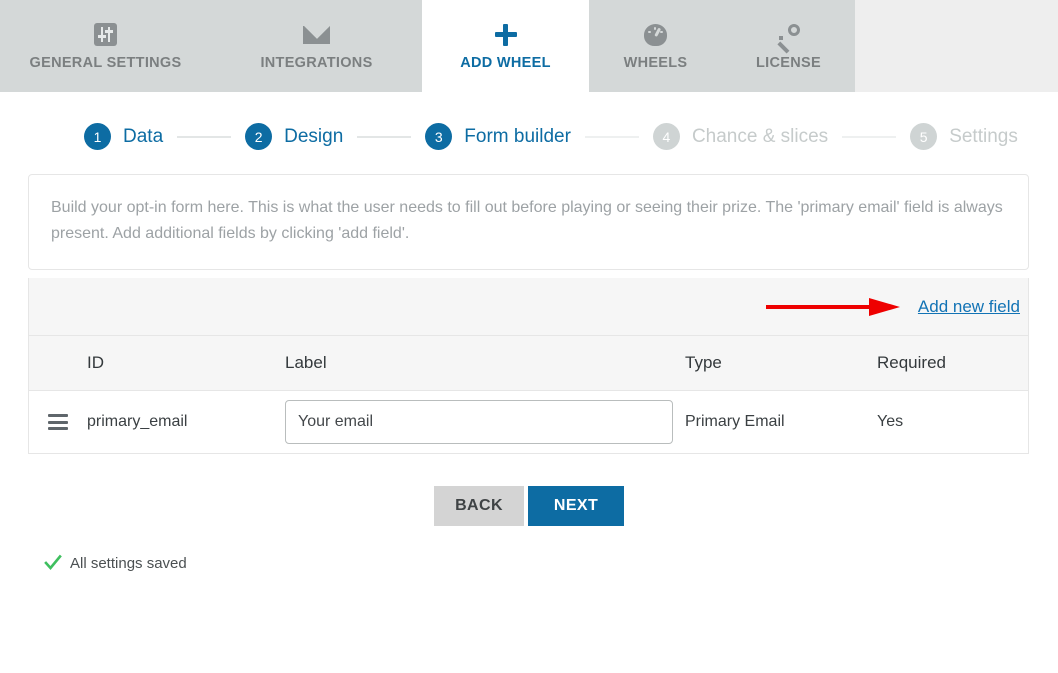 The width and height of the screenshot is (1058, 673). I want to click on tab-add-wheel: ADD WHEEL, so click(505, 46).